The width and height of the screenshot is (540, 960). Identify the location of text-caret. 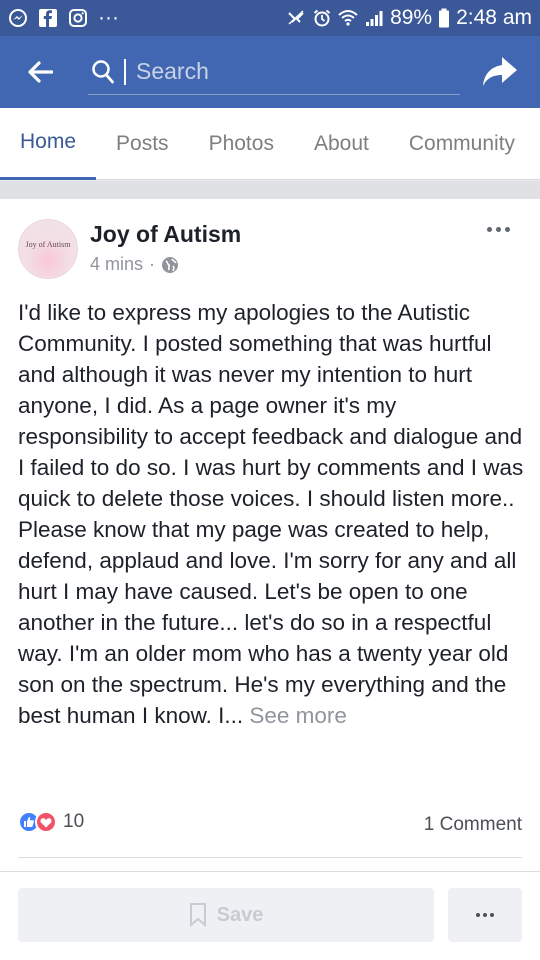
(125, 71).